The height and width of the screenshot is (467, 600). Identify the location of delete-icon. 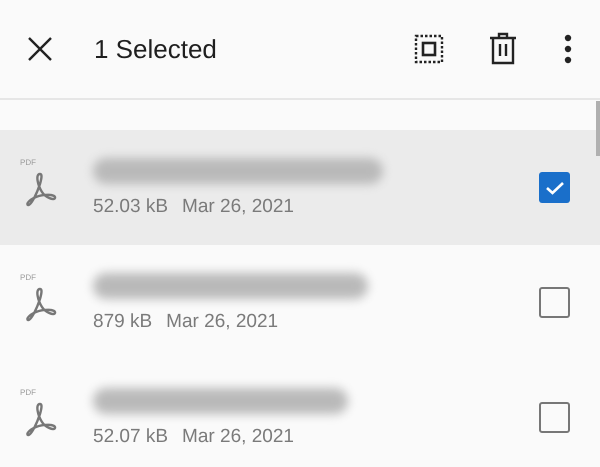
(503, 49).